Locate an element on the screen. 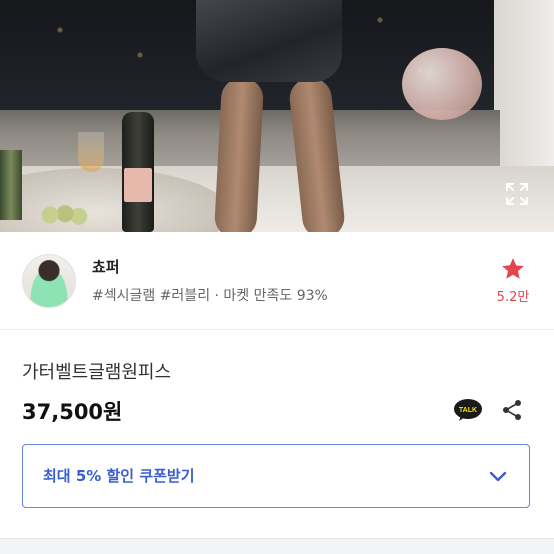 The image size is (554, 554). star-icon is located at coordinates (513, 268).